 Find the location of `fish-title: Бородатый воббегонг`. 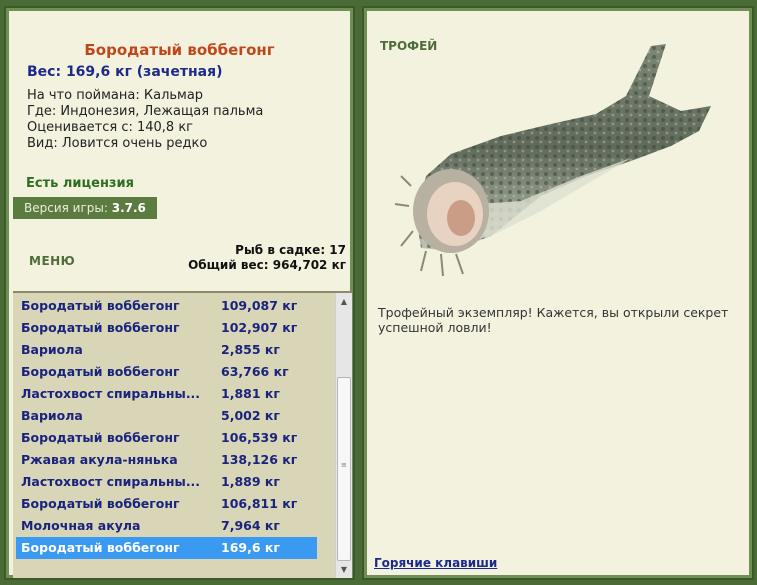

fish-title: Бородатый воббегонг is located at coordinates (179, 50).